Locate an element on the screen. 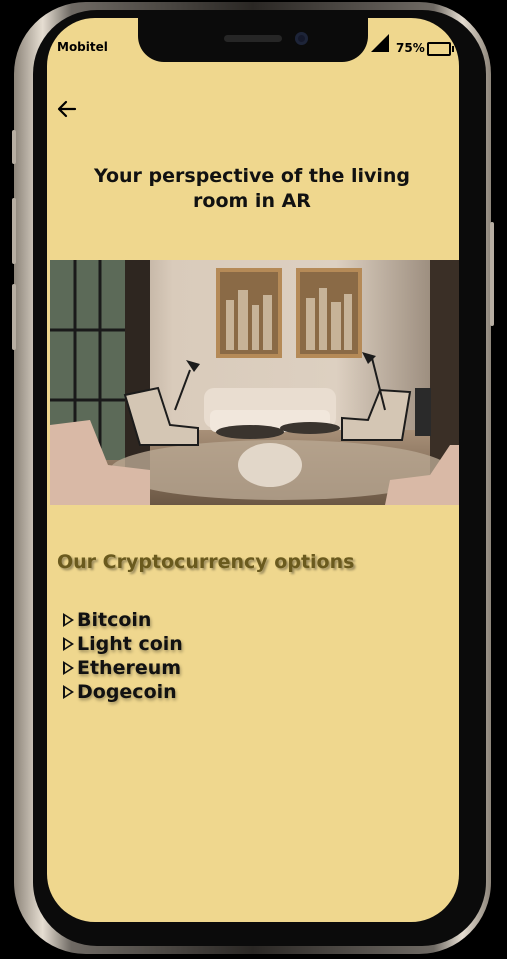 This screenshot has height=959, width=507. signal-icon is located at coordinates (380, 43).